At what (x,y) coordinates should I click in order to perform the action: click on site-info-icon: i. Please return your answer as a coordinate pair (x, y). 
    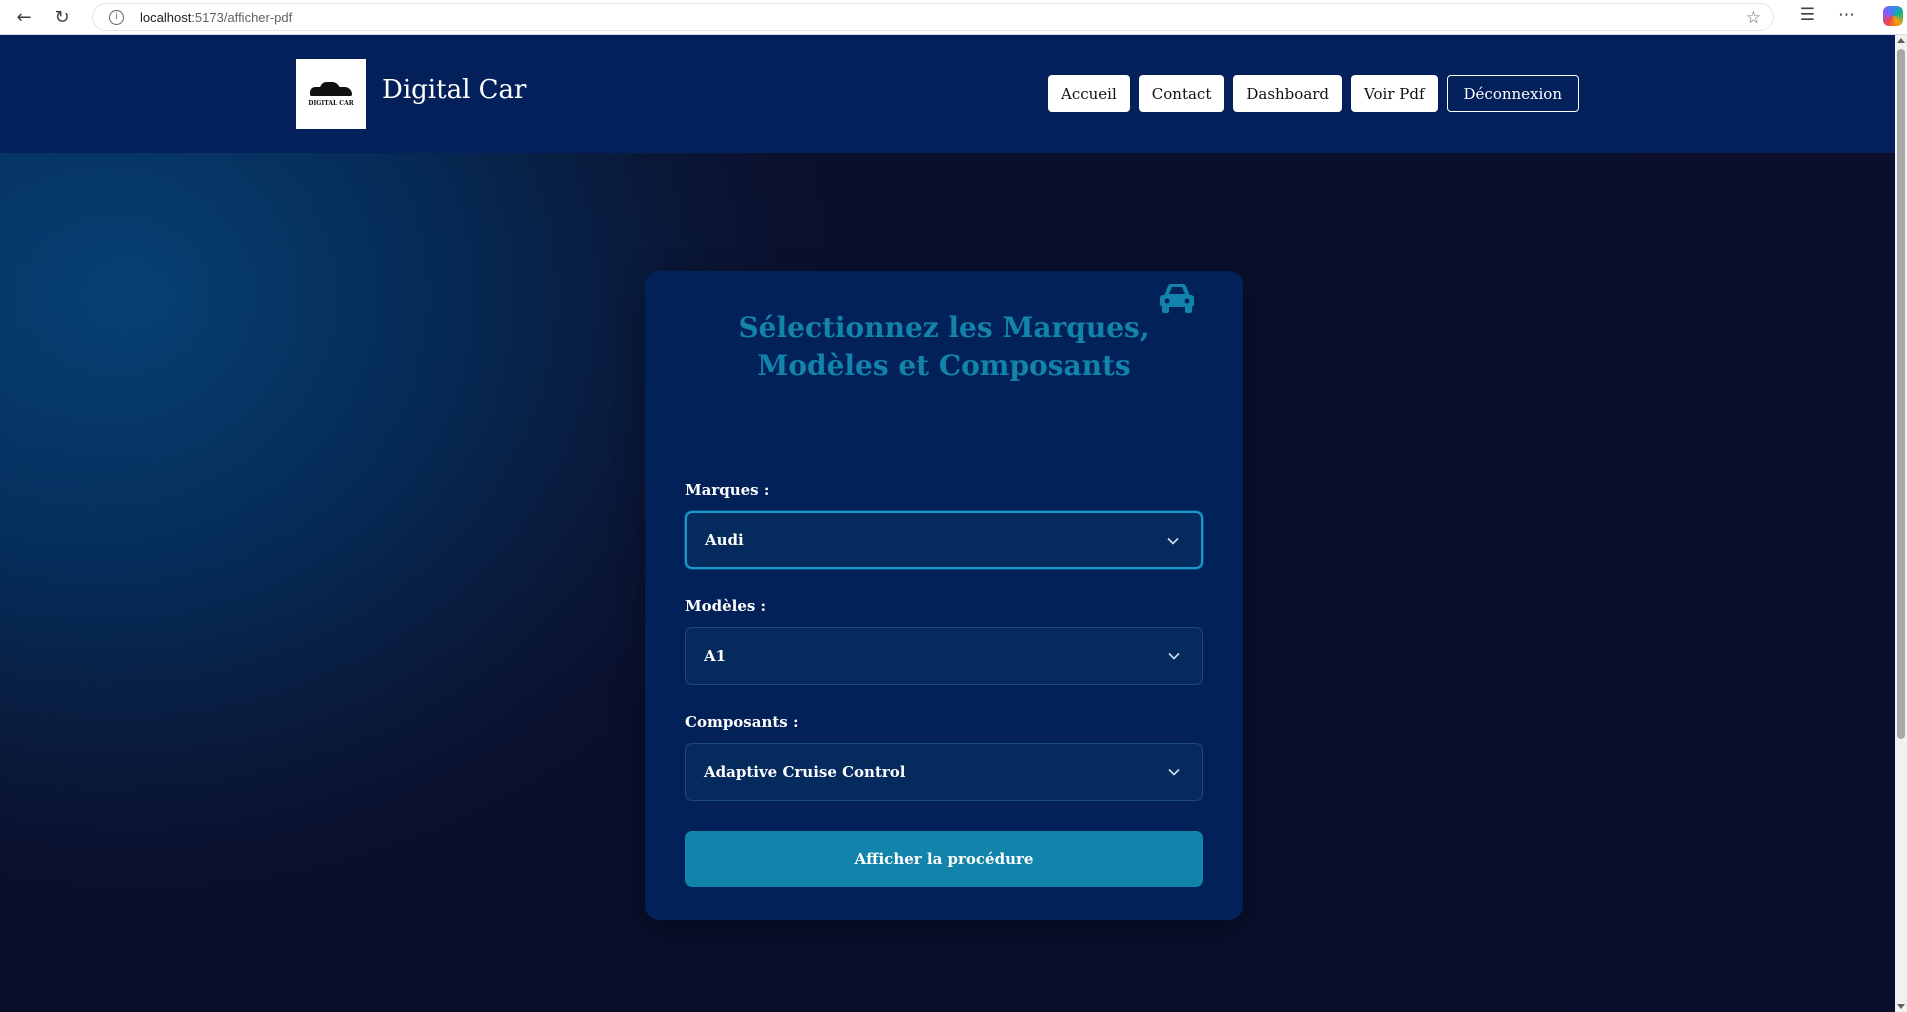
    Looking at the image, I should click on (116, 17).